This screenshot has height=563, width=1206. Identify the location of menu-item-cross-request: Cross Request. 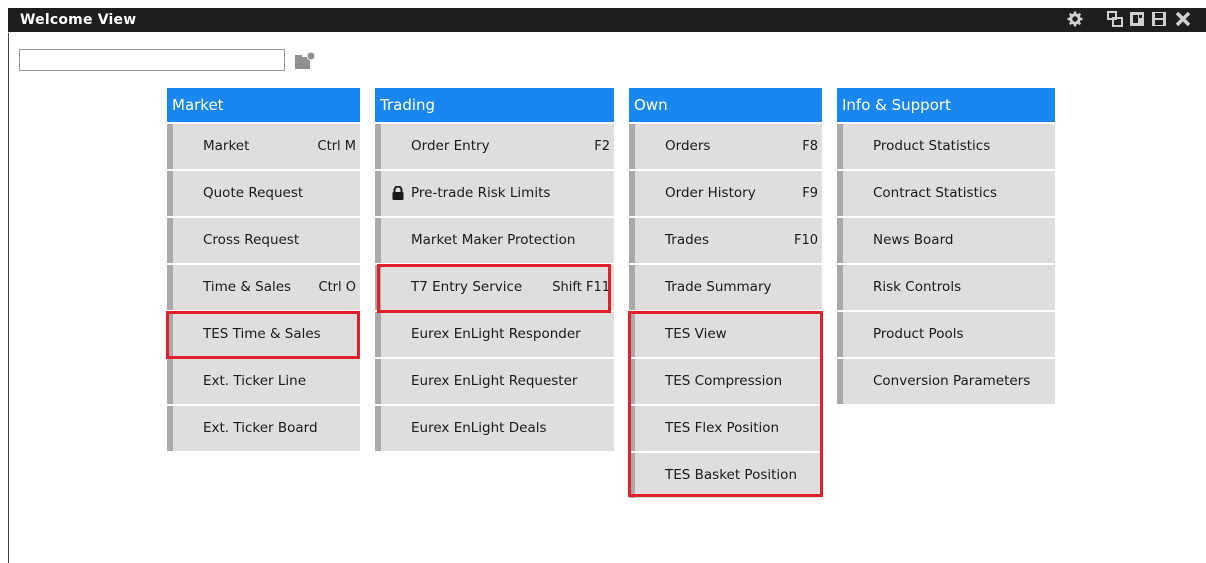
(263, 240).